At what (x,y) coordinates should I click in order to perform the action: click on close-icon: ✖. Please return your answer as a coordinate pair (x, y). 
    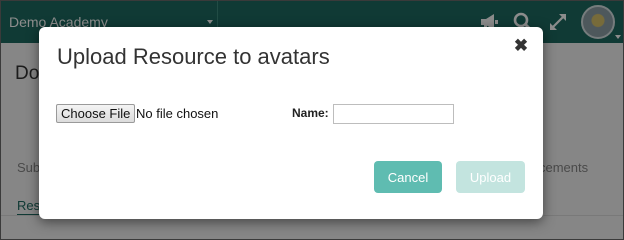
    Looking at the image, I should click on (521, 45).